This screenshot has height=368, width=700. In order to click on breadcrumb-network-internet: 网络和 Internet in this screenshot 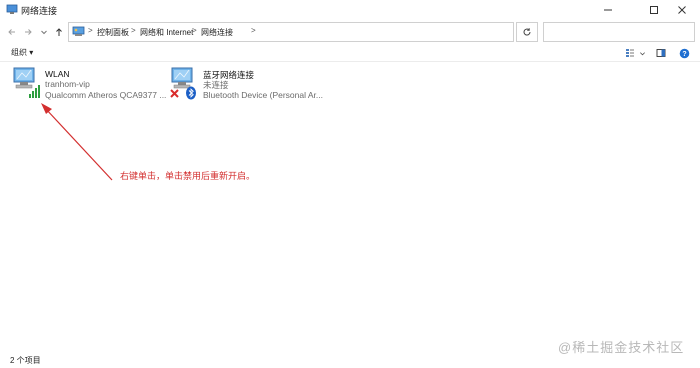, I will do `click(166, 32)`.